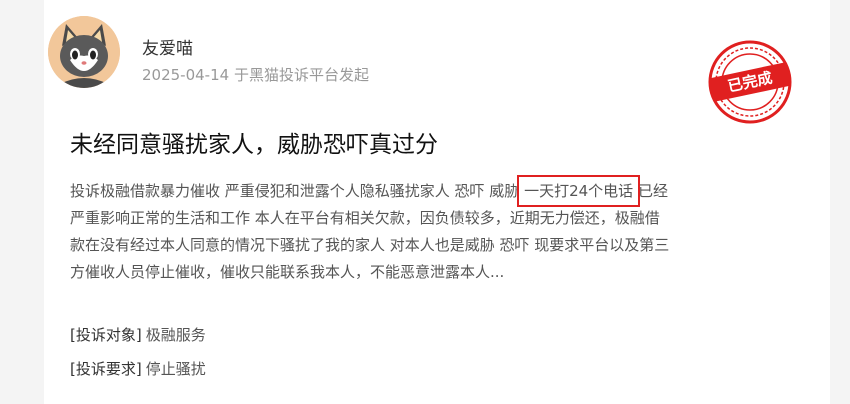 The image size is (850, 404). What do you see at coordinates (297, 191) in the screenshot?
I see `body-text-before: 投诉极融借款暴力催收 严重侵犯和泄露个人隐私骚扰家人 恐吓 威胁` at bounding box center [297, 191].